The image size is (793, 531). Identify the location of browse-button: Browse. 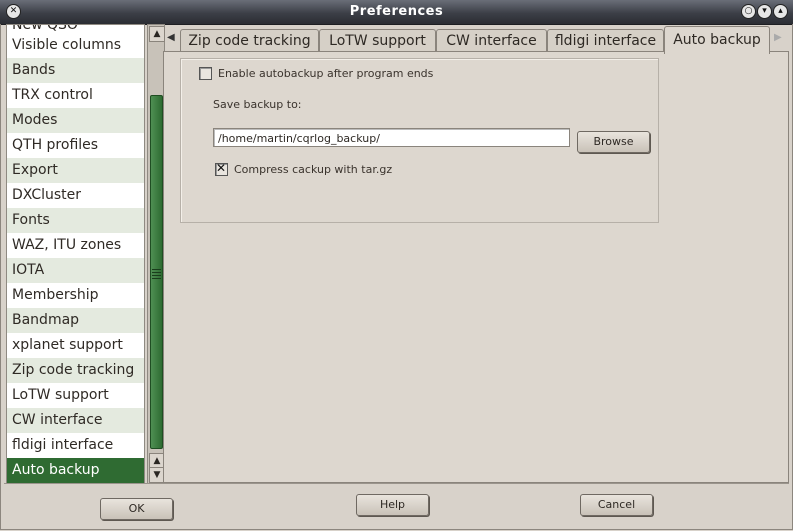
(613, 142).